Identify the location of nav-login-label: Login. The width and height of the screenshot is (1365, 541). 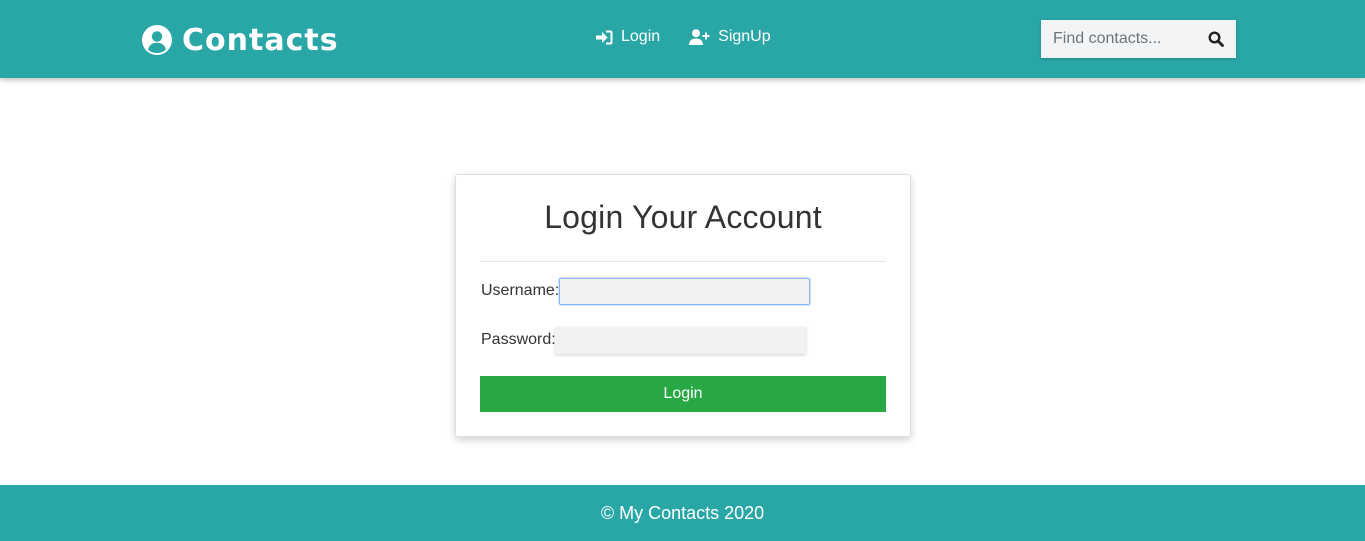
(641, 36).